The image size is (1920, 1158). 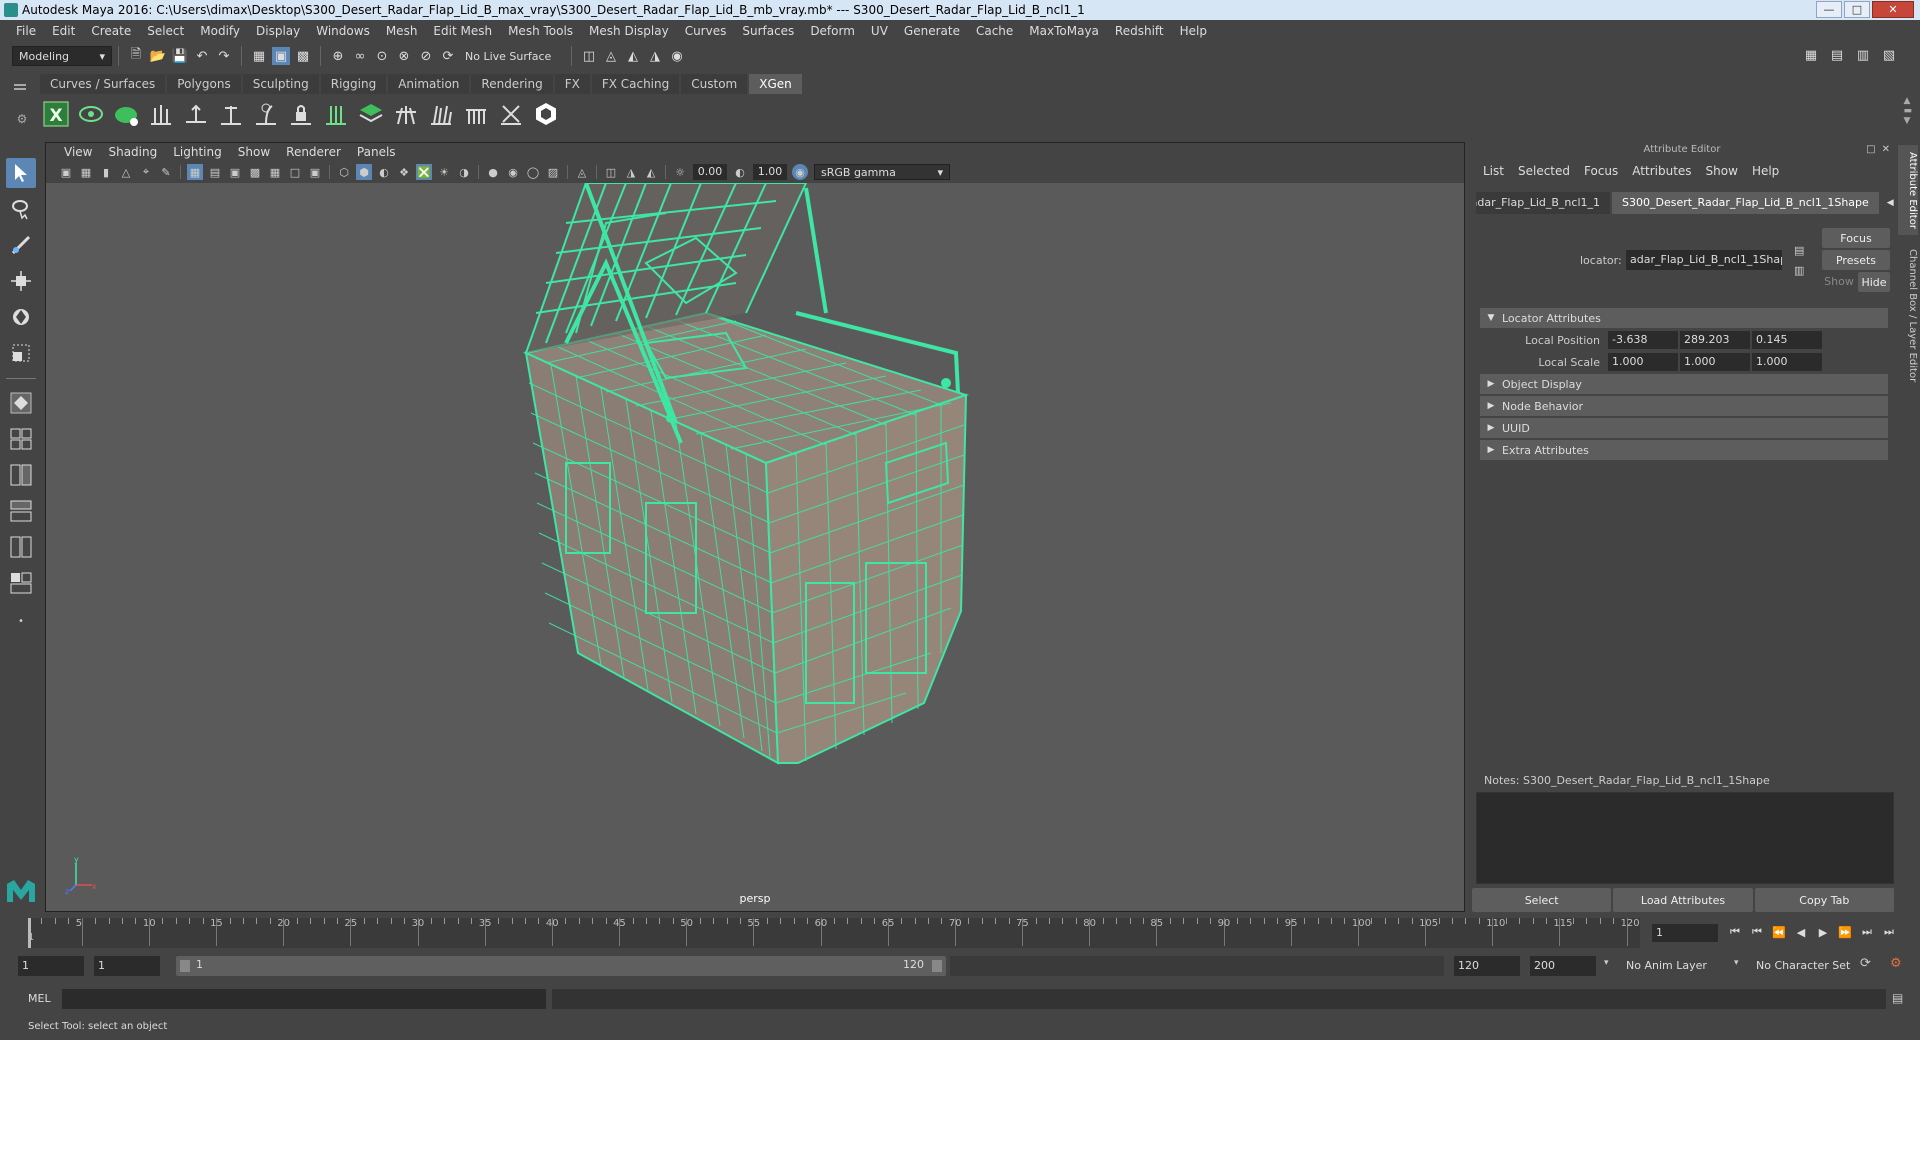 I want to click on viewport-menu-lighting: Lighting, so click(x=197, y=152).